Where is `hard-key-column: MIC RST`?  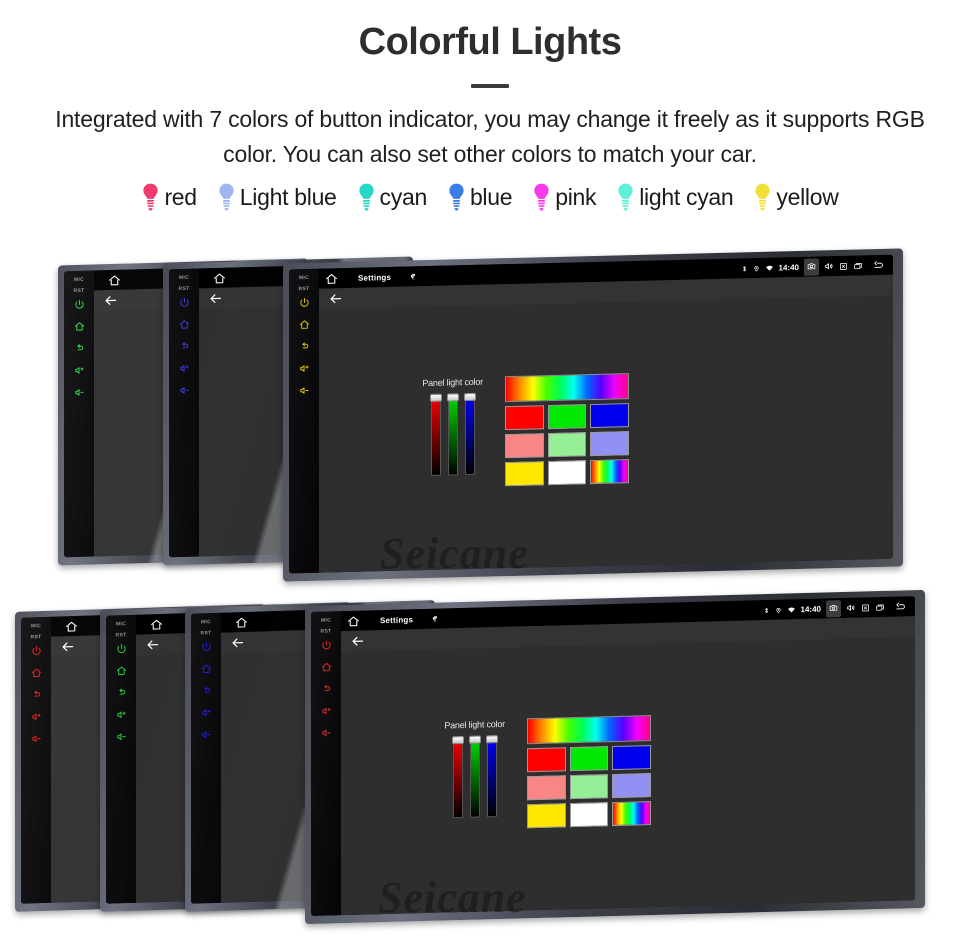
hard-key-column: MIC RST is located at coordinates (184, 413).